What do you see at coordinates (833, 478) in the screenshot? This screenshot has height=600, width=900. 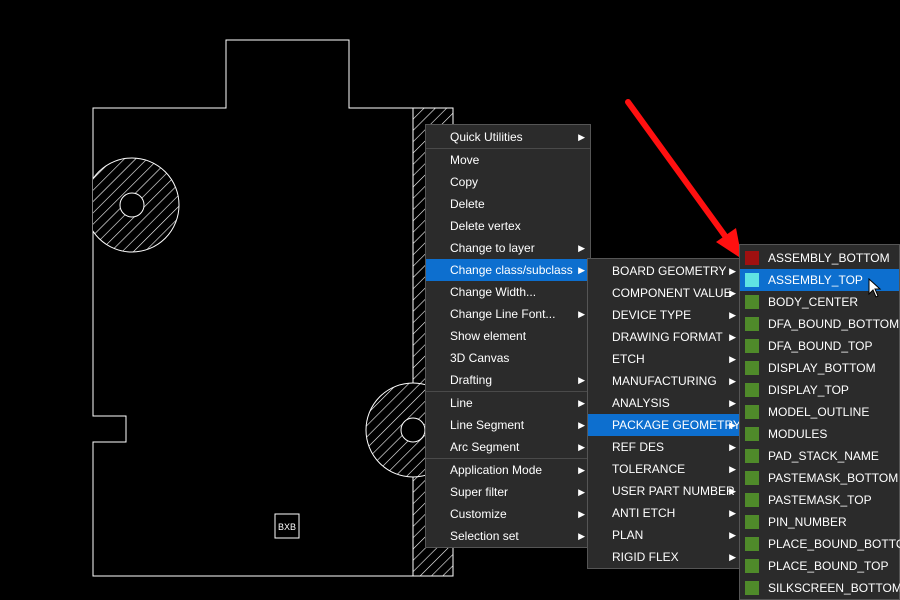 I see `menu-item-label: PASTEMASK_BOTTOM` at bounding box center [833, 478].